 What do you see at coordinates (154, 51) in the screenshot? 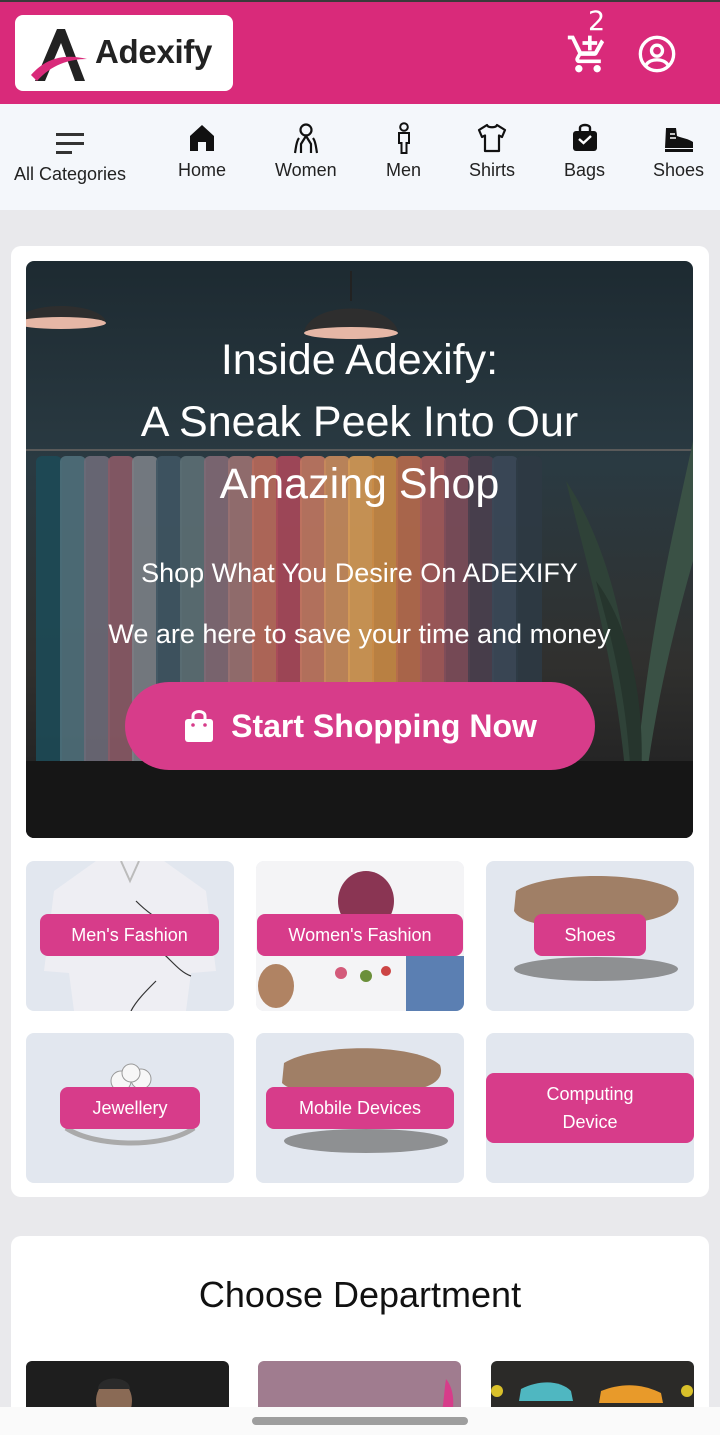
I see `logo-text: Adexify` at bounding box center [154, 51].